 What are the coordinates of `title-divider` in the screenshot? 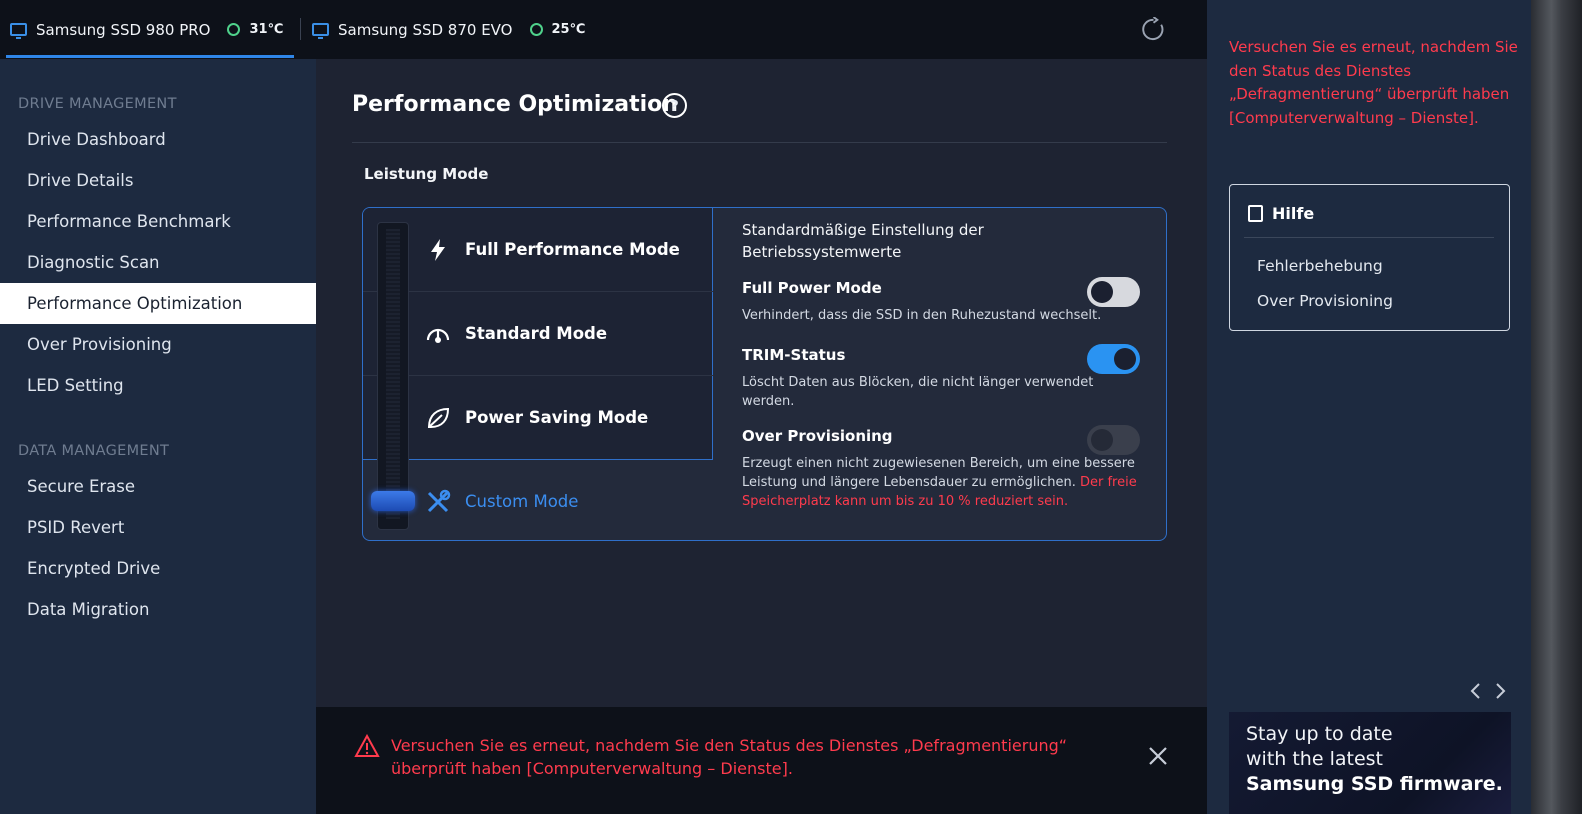 It's located at (759, 142).